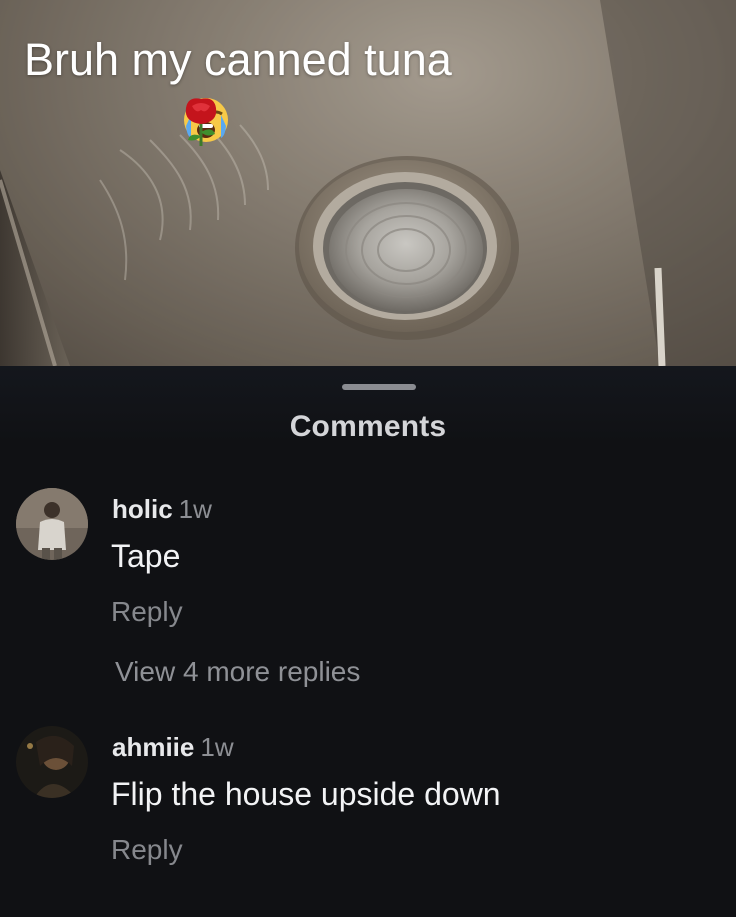  What do you see at coordinates (146, 556) in the screenshot?
I see `comment-text: Tape` at bounding box center [146, 556].